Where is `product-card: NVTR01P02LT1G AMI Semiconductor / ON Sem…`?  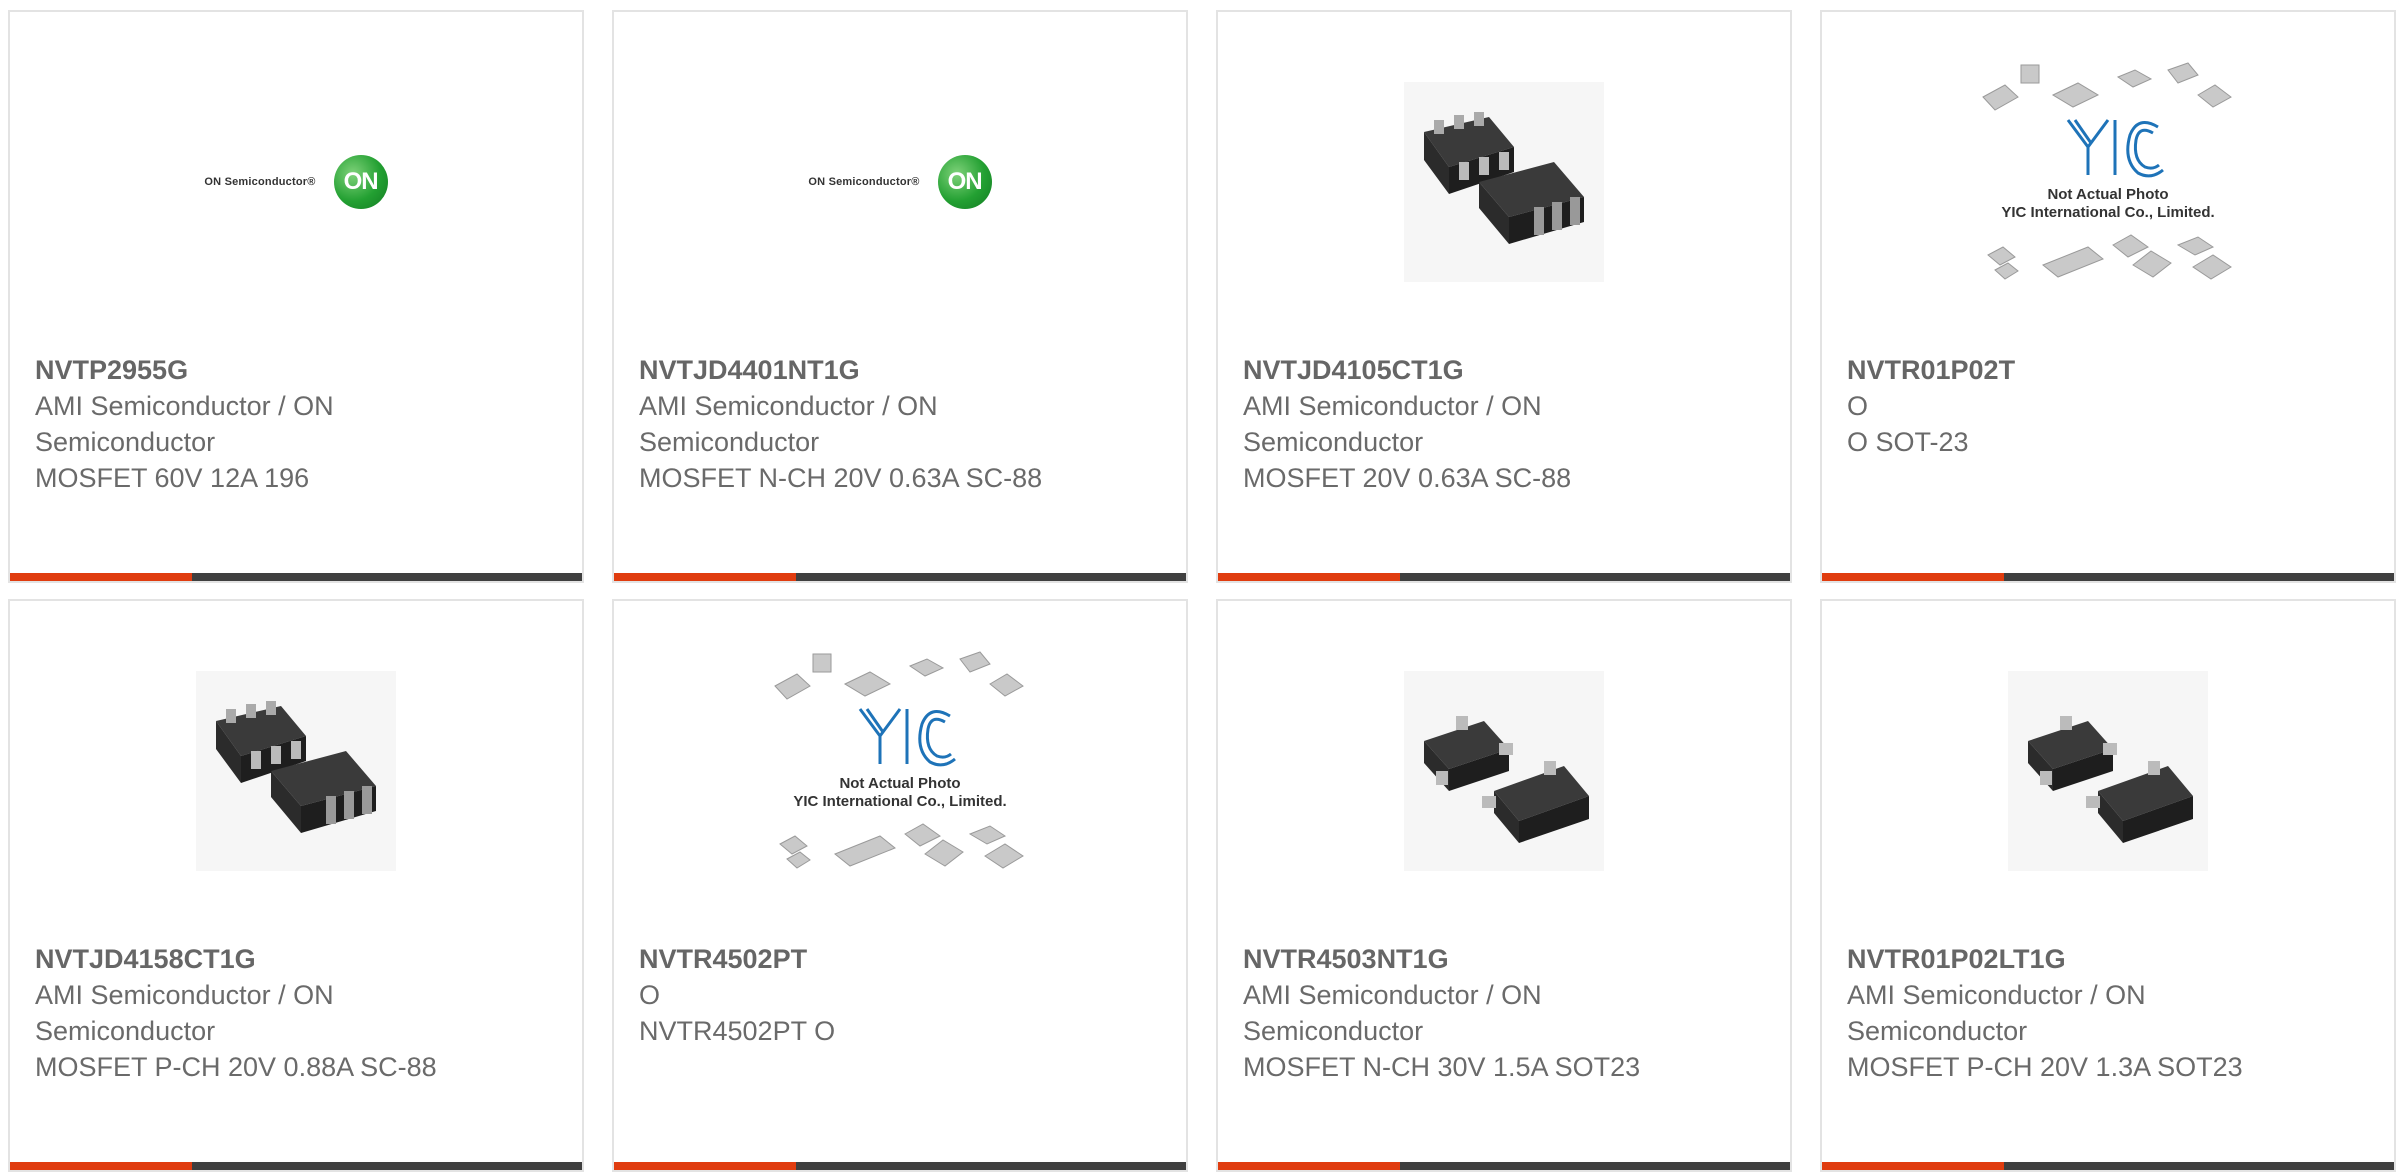 product-card: NVTR01P02LT1G AMI Semiconductor / ON Sem… is located at coordinates (2108, 885).